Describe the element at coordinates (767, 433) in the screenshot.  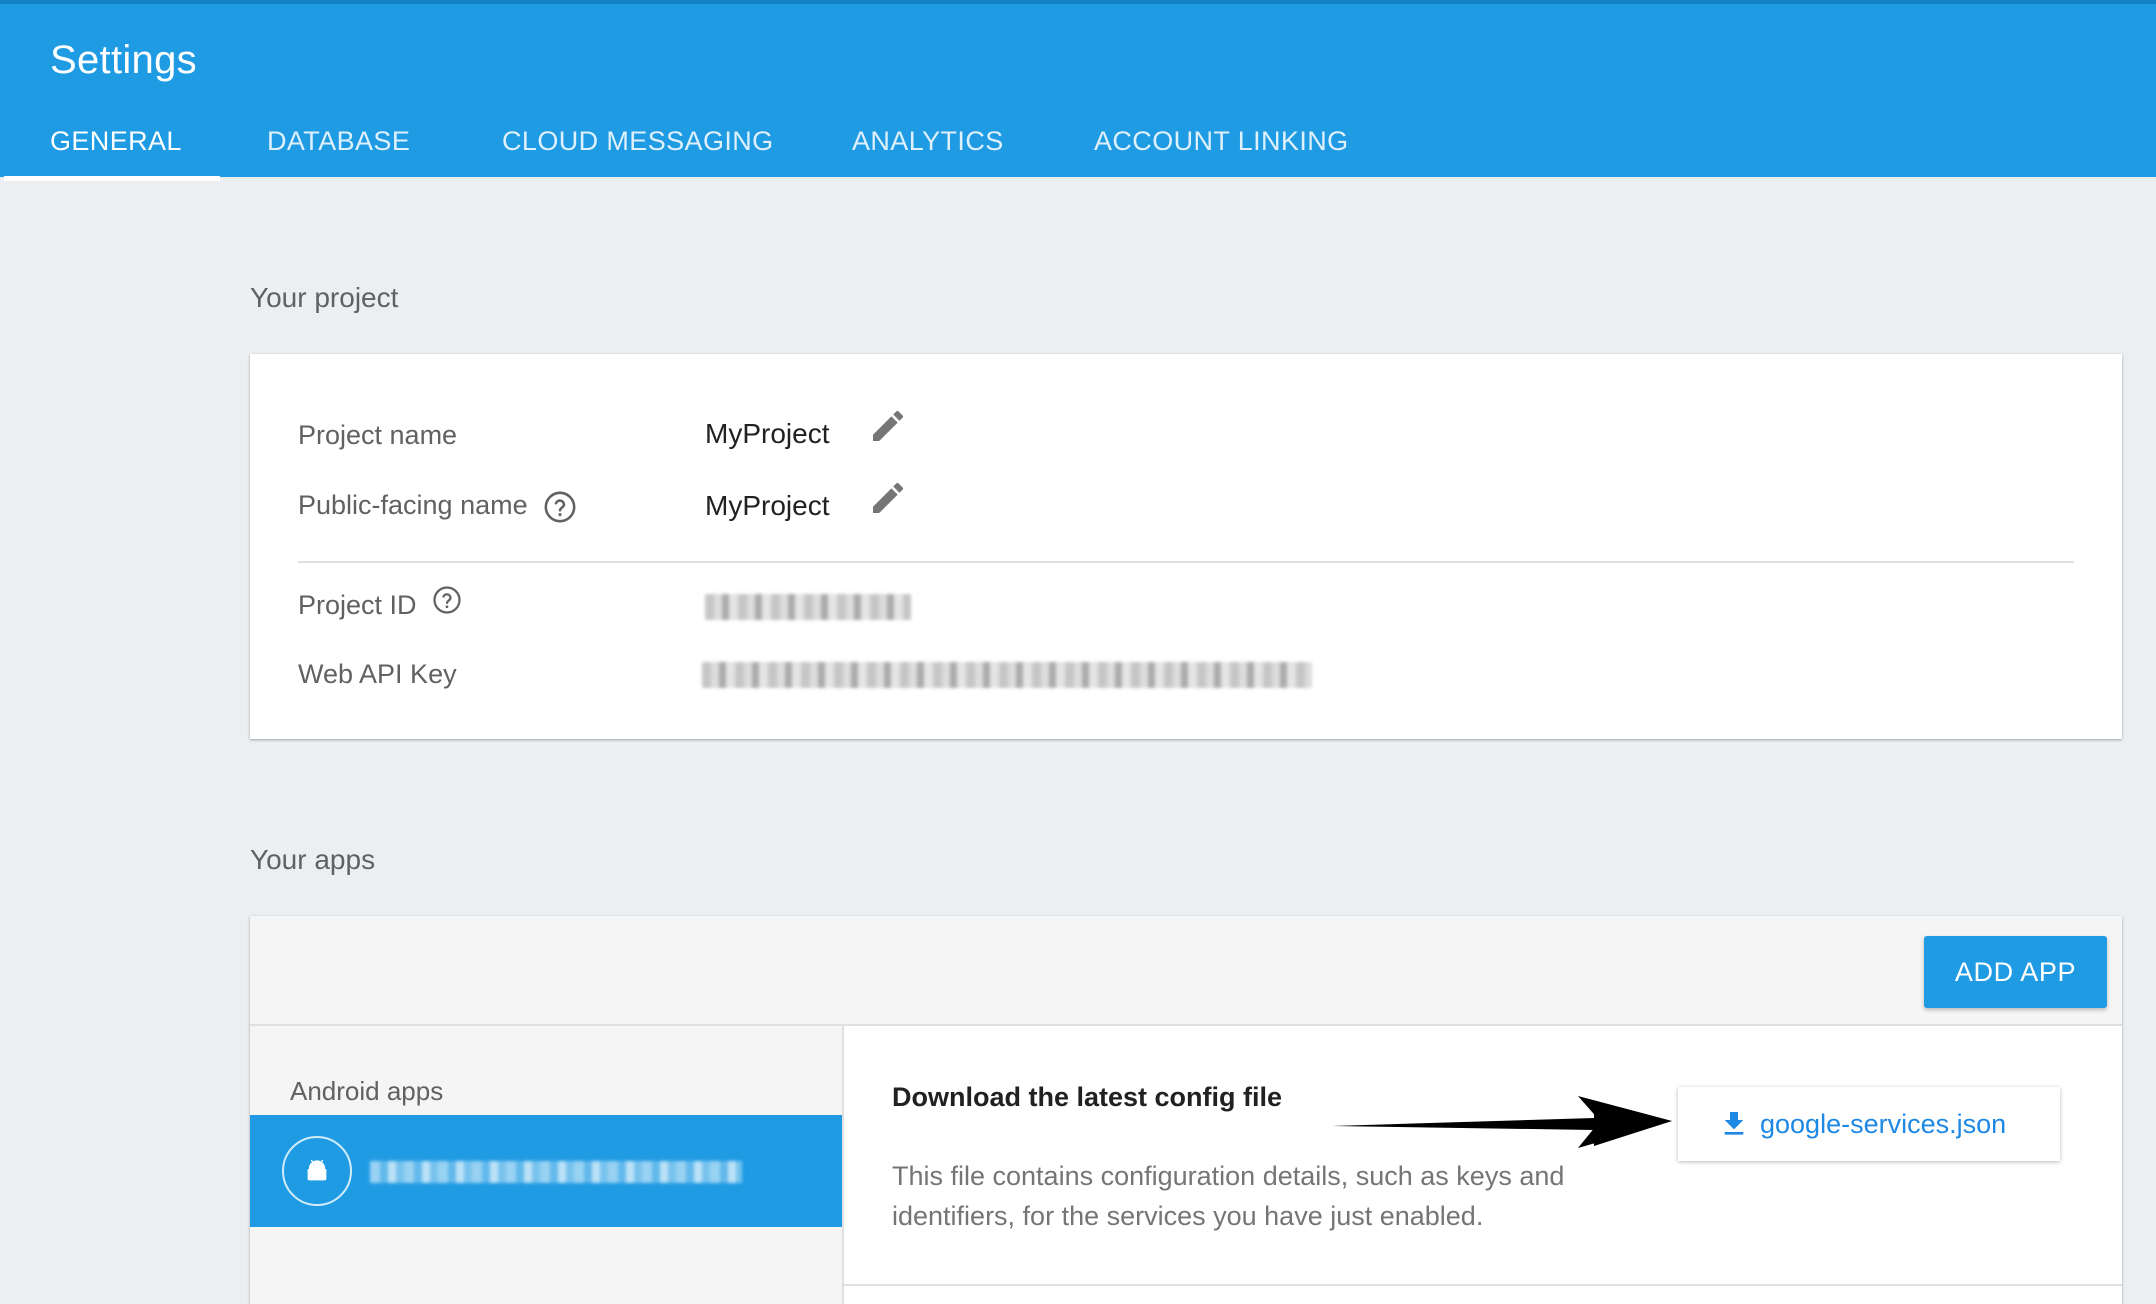
I see `project-name-value: MyProject` at that location.